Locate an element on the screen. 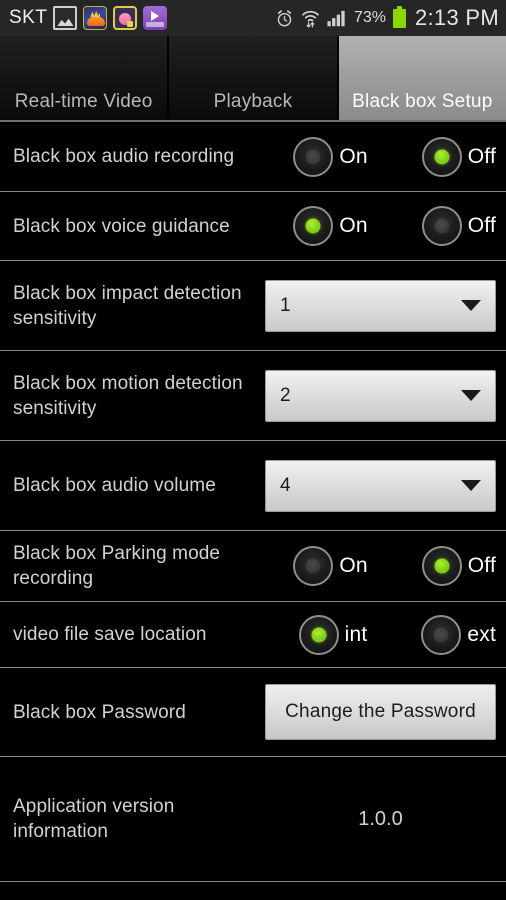 This screenshot has height=900, width=506. radio-group-parking-mode-recording: On Off is located at coordinates (394, 566).